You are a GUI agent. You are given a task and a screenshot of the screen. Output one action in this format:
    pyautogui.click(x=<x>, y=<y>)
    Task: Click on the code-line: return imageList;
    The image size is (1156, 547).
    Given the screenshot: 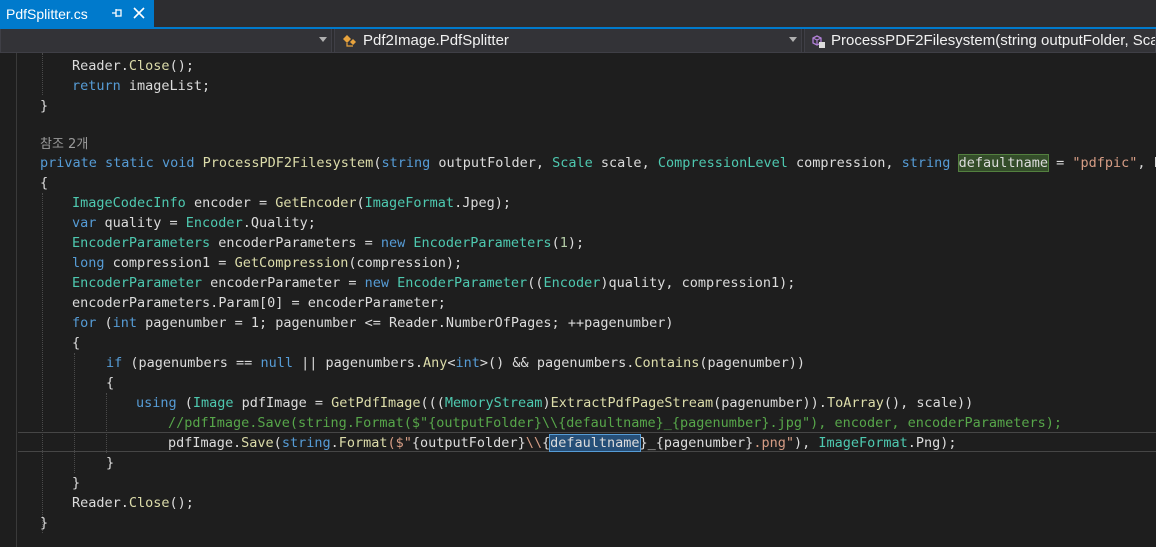 What is the action you would take?
    pyautogui.click(x=141, y=86)
    